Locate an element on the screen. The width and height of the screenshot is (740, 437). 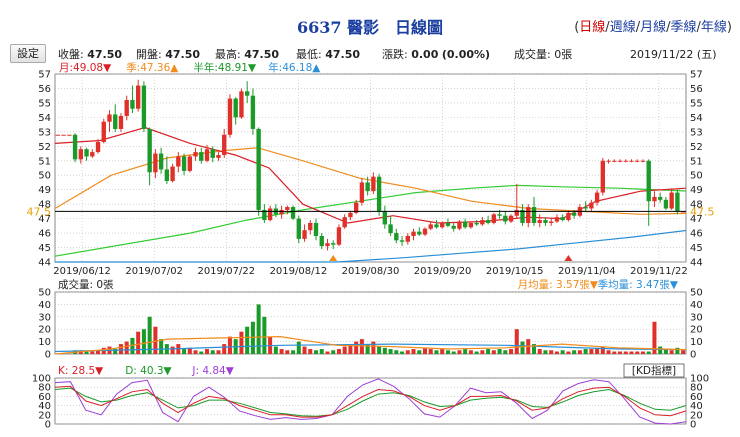
period-yearly-link: 年線 is located at coordinates (714, 27).